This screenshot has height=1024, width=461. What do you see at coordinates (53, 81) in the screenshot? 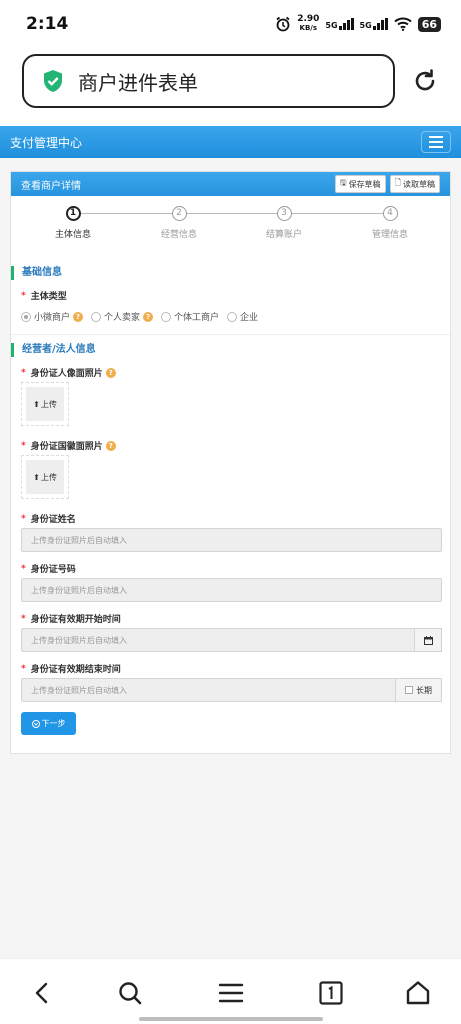
I see `shield-check-icon` at bounding box center [53, 81].